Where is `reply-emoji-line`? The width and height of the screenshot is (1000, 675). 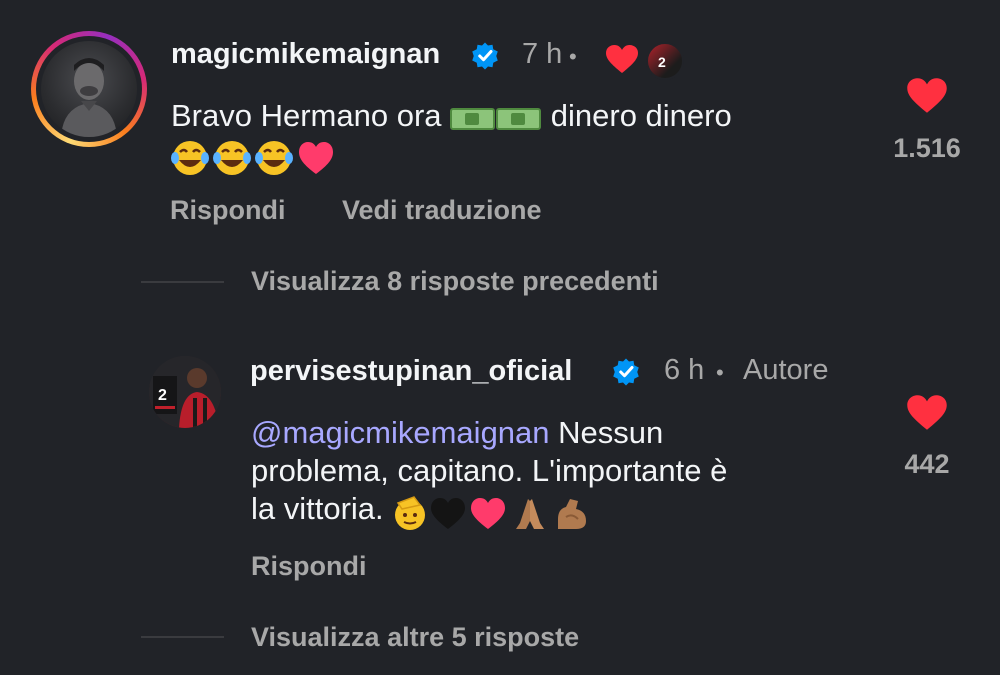 reply-emoji-line is located at coordinates (497, 513).